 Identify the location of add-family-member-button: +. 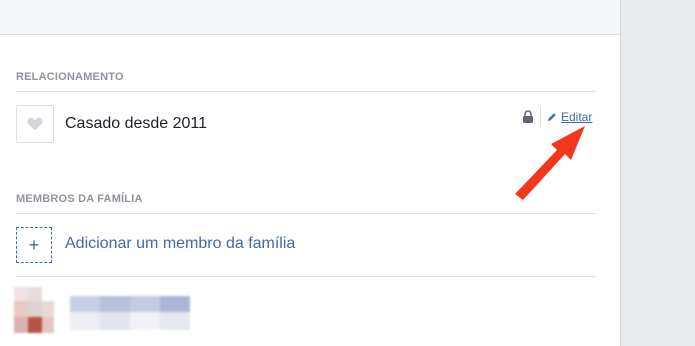
(34, 245).